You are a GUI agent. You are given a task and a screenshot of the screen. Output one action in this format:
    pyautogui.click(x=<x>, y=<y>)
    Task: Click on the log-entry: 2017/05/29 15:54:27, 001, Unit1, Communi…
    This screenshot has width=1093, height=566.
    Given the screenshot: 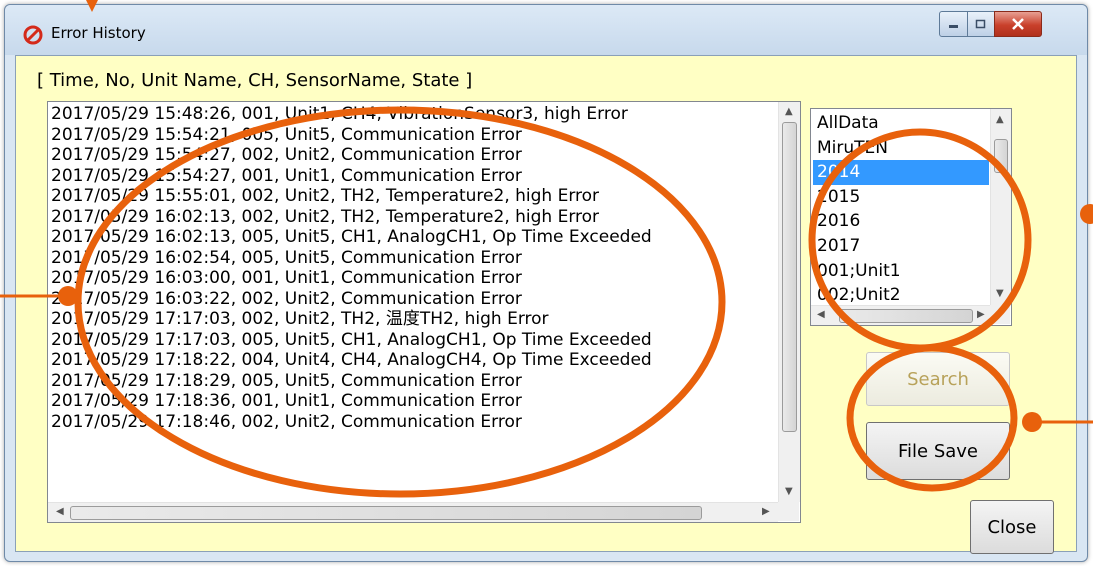 What is the action you would take?
    pyautogui.click(x=413, y=176)
    